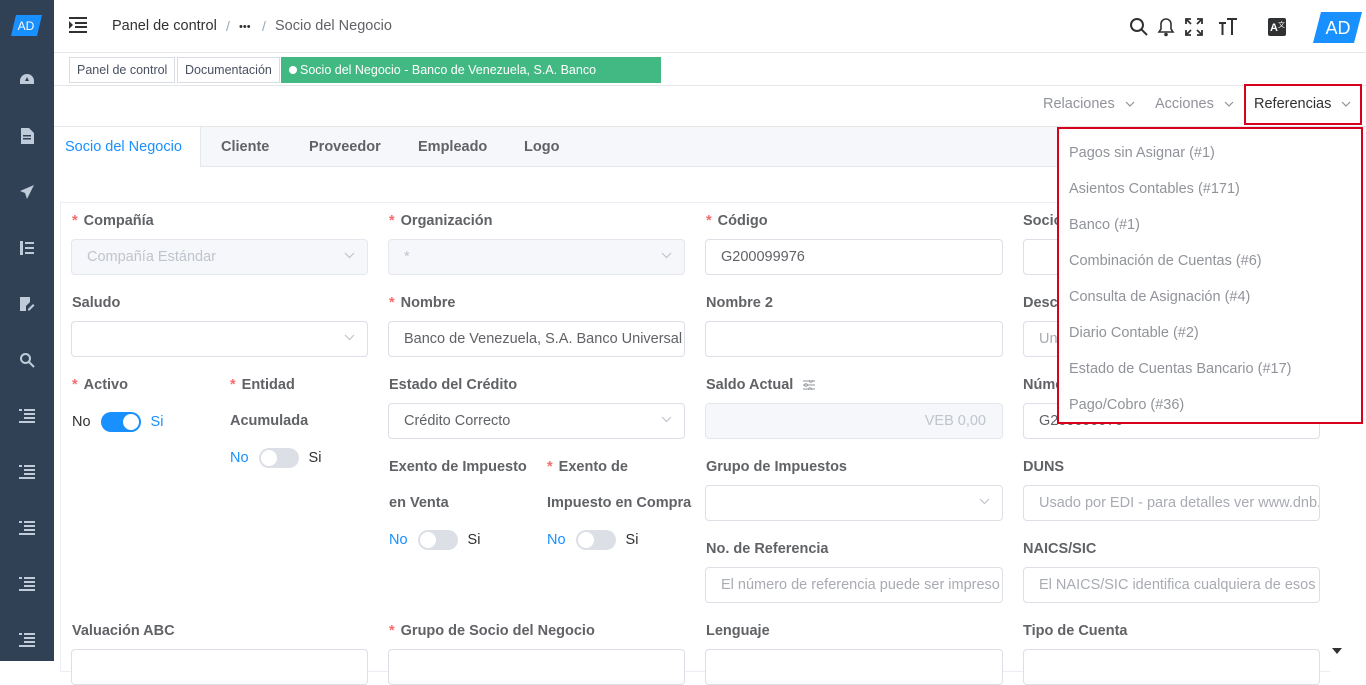 Image resolution: width=1366 pixels, height=685 pixels. Describe the element at coordinates (27, 80) in the screenshot. I see `dashboard-icon` at that location.